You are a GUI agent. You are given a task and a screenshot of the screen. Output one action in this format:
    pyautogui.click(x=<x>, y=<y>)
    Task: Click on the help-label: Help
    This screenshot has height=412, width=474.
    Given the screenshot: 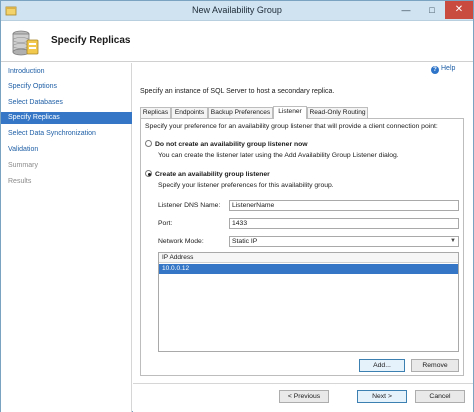 What is the action you would take?
    pyautogui.click(x=448, y=68)
    